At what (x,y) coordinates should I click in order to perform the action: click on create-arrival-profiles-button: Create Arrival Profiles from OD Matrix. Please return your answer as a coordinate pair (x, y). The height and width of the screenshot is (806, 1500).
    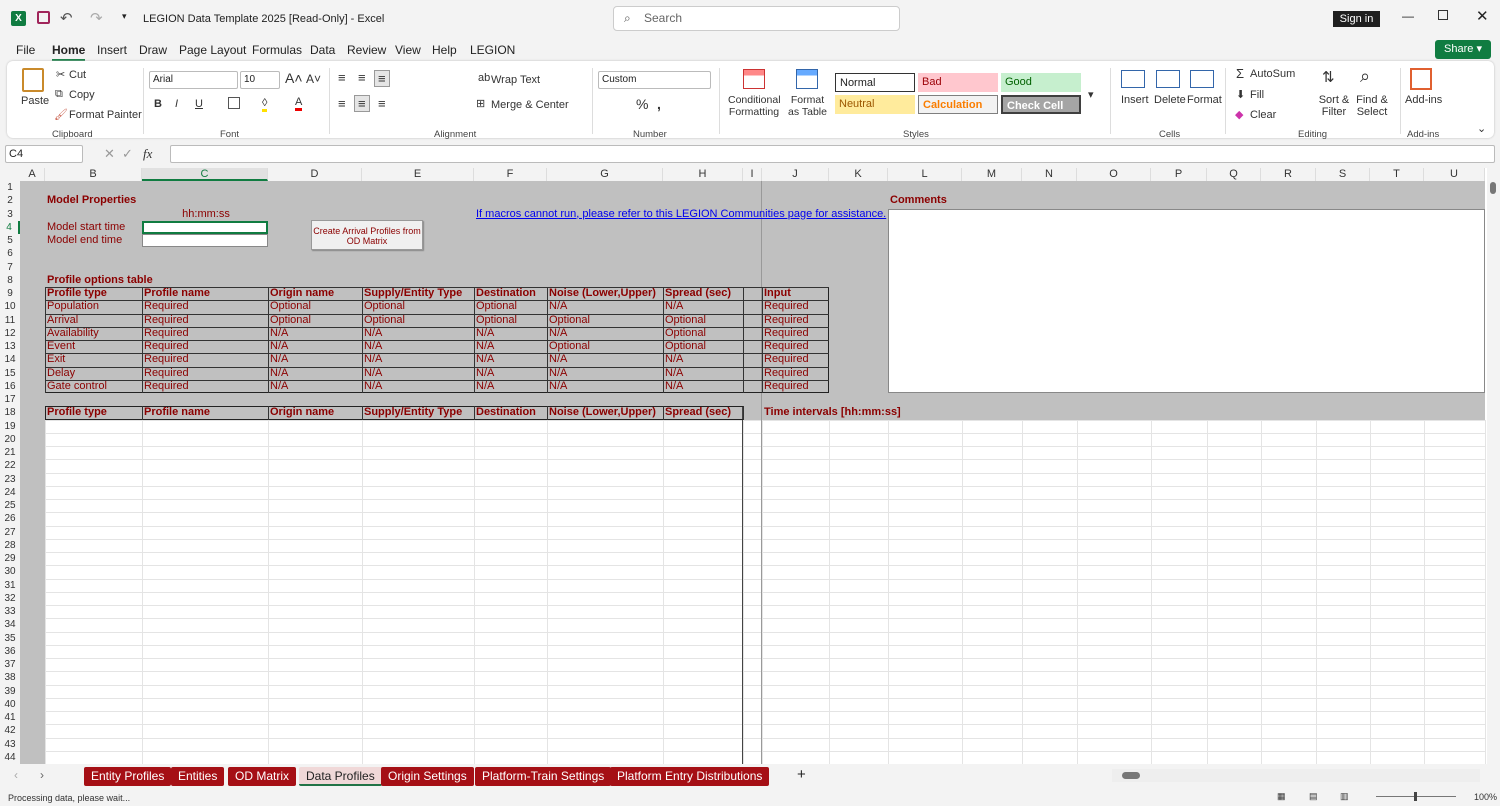
    Looking at the image, I should click on (367, 235).